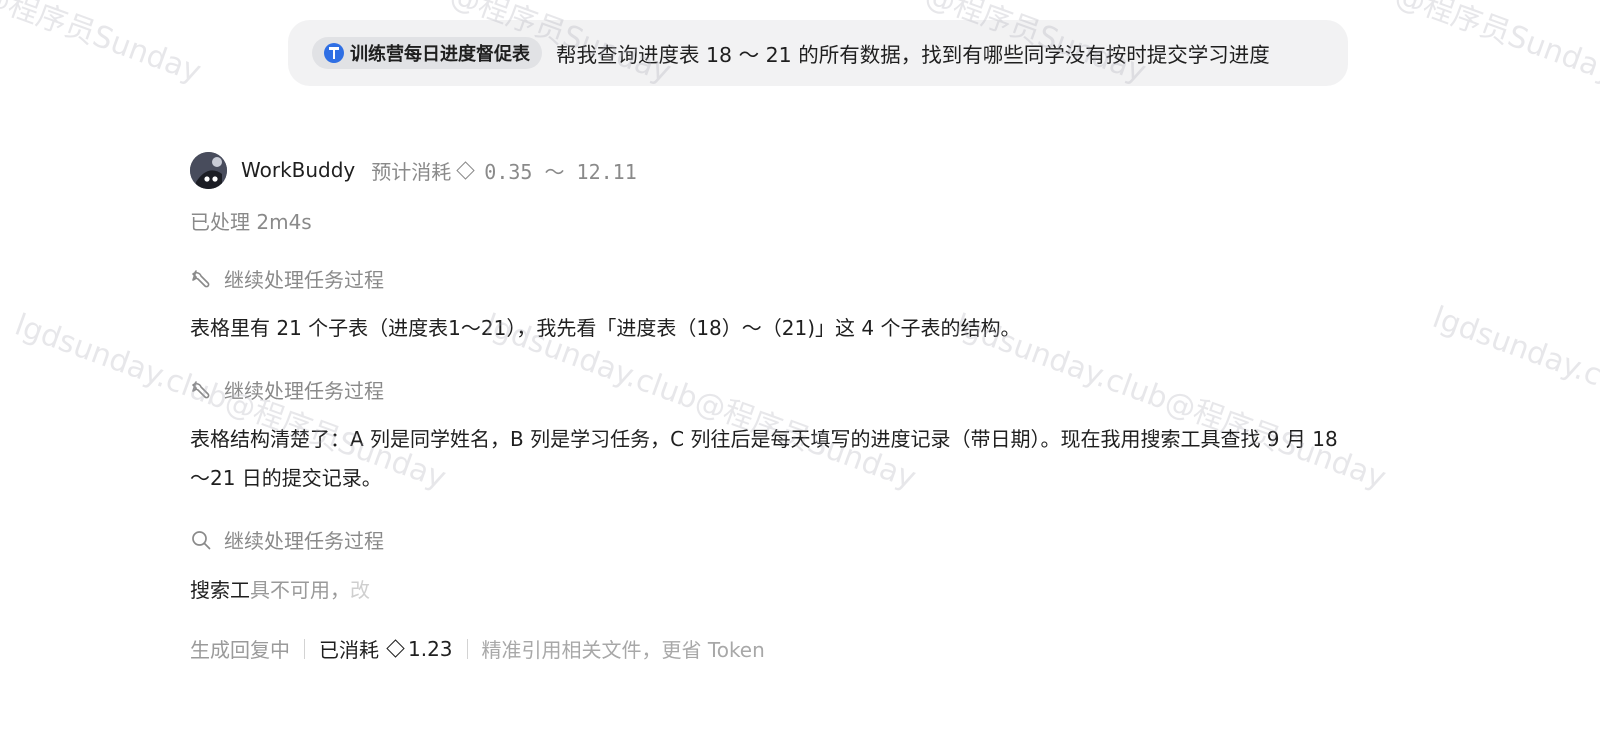 Image resolution: width=1600 pixels, height=731 pixels. I want to click on streaming-text-fading: 具不可用，, so click(300, 590).